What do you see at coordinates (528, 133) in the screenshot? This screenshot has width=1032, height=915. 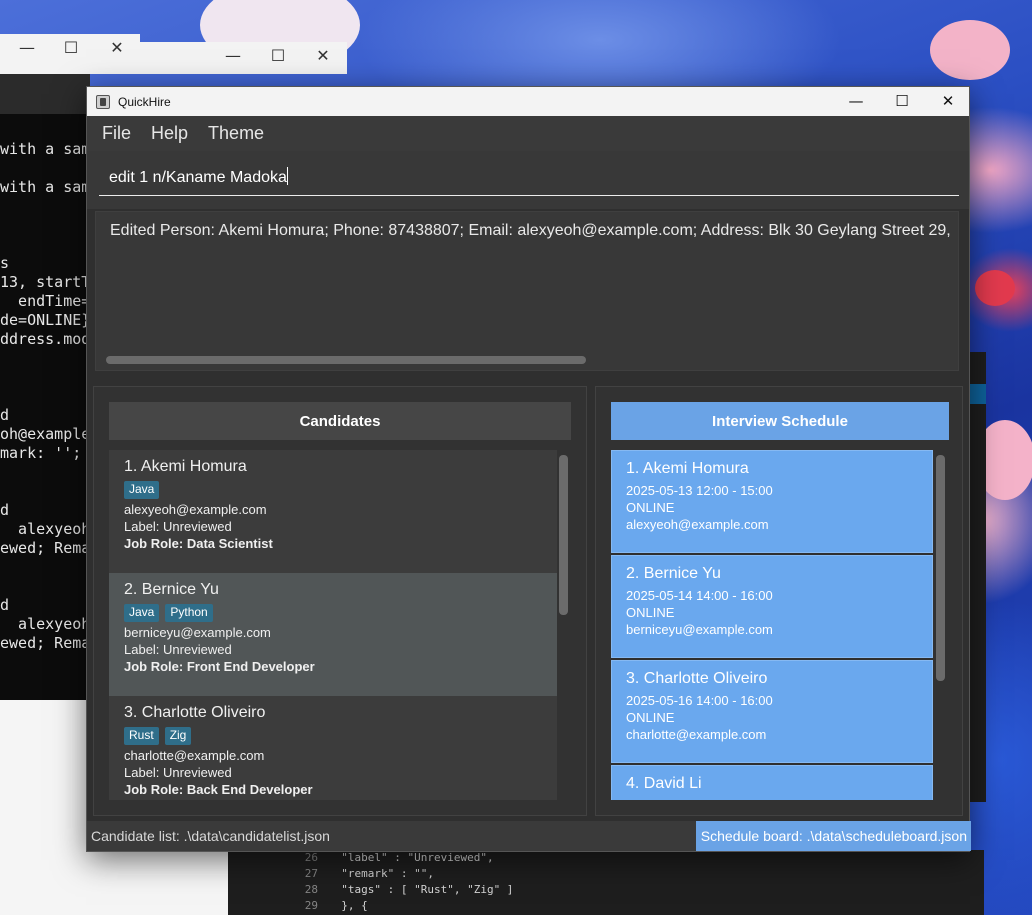 I see `menu-bar: File Help Theme` at bounding box center [528, 133].